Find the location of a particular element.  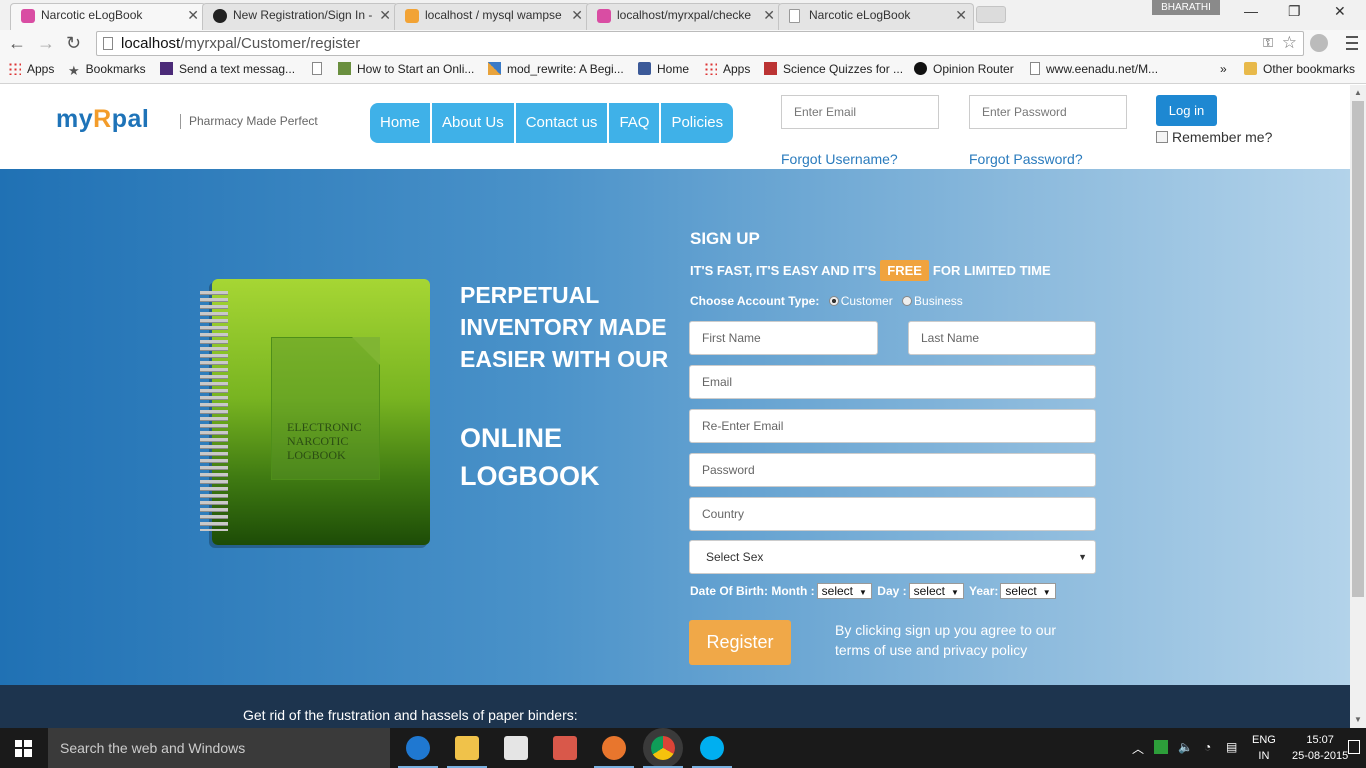

back-icon: ← is located at coordinates (17, 43).